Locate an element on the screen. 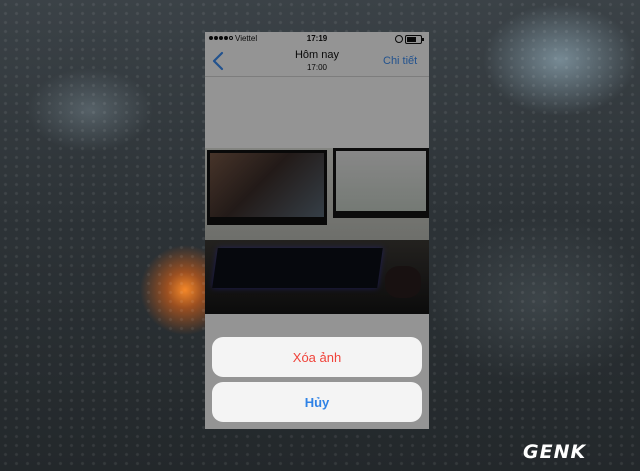  watermark-text: GENK is located at coordinates (555, 452).